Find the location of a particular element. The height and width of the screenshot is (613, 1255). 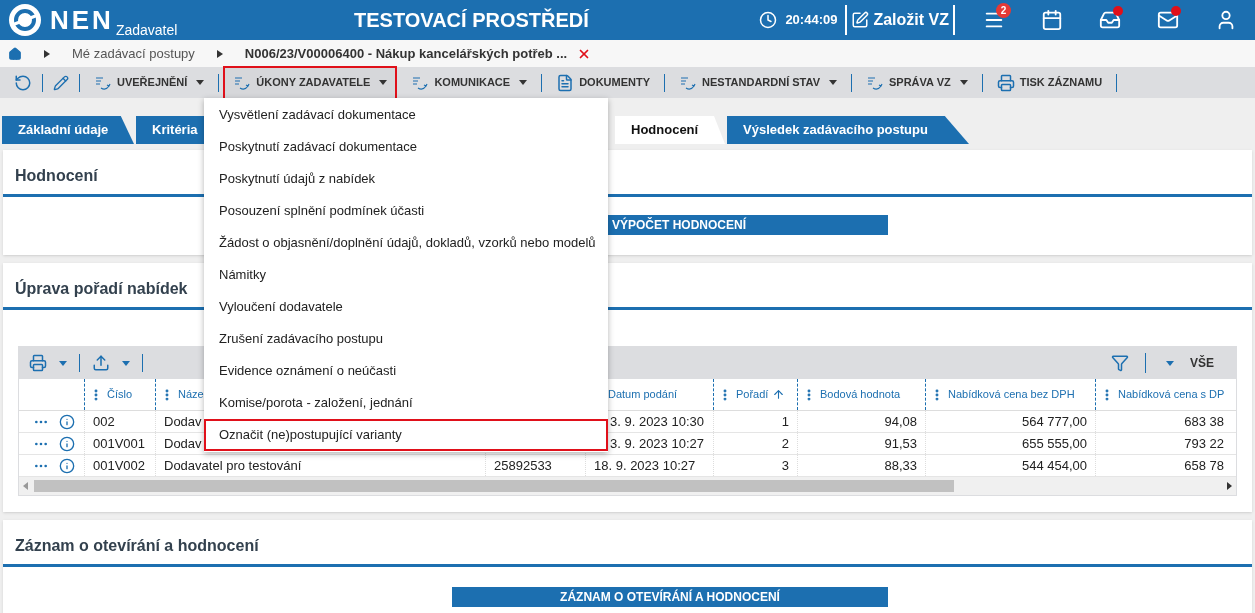

section-title: Záznam o otevírání a hodnocení is located at coordinates (137, 545).